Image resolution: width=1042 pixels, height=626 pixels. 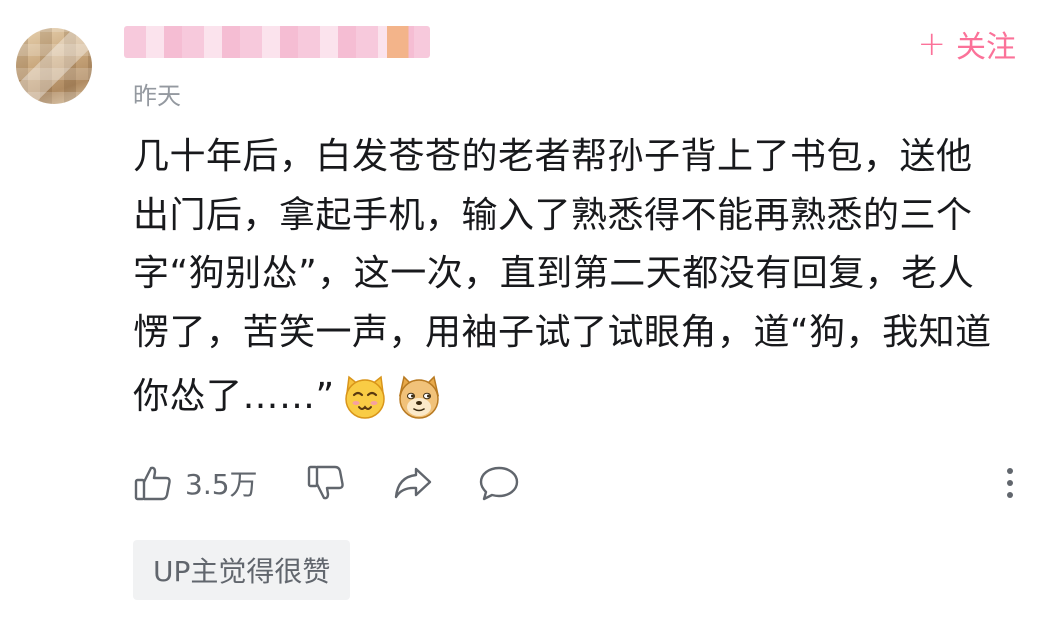 What do you see at coordinates (553, 156) in the screenshot?
I see `comment-line: 几十年后，白发苍苍的老者帮孙子背上了书包，送他` at bounding box center [553, 156].